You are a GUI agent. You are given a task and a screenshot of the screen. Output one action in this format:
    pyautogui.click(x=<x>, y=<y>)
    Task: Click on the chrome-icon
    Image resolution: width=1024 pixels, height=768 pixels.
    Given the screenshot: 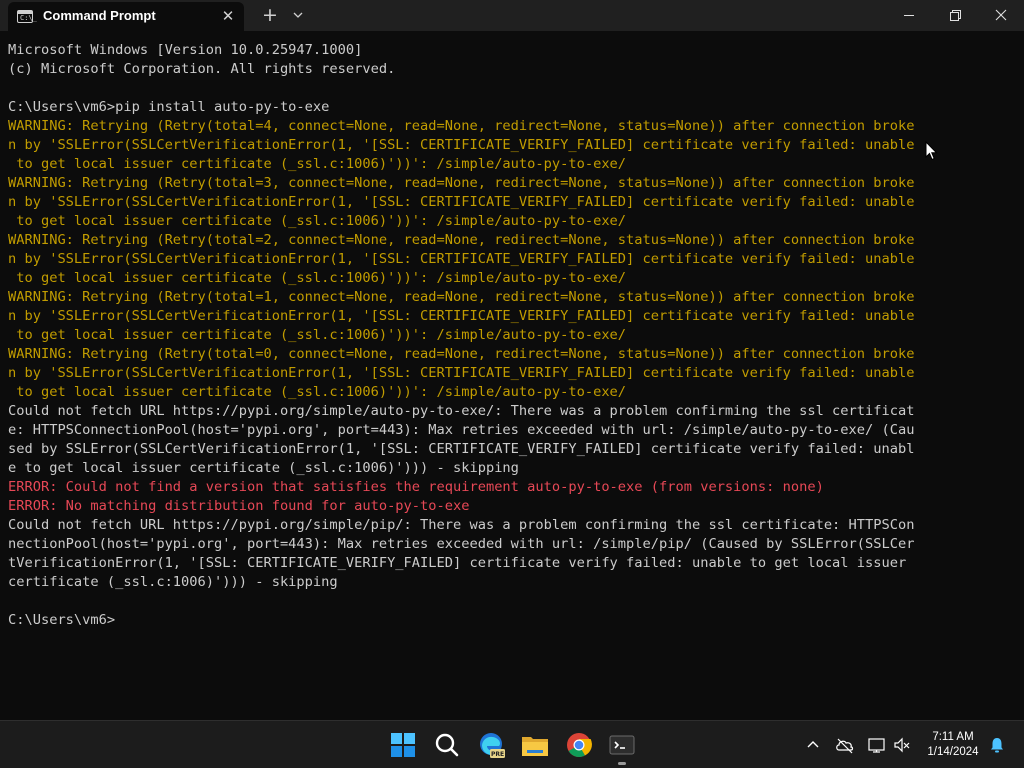 What is the action you would take?
    pyautogui.click(x=579, y=745)
    